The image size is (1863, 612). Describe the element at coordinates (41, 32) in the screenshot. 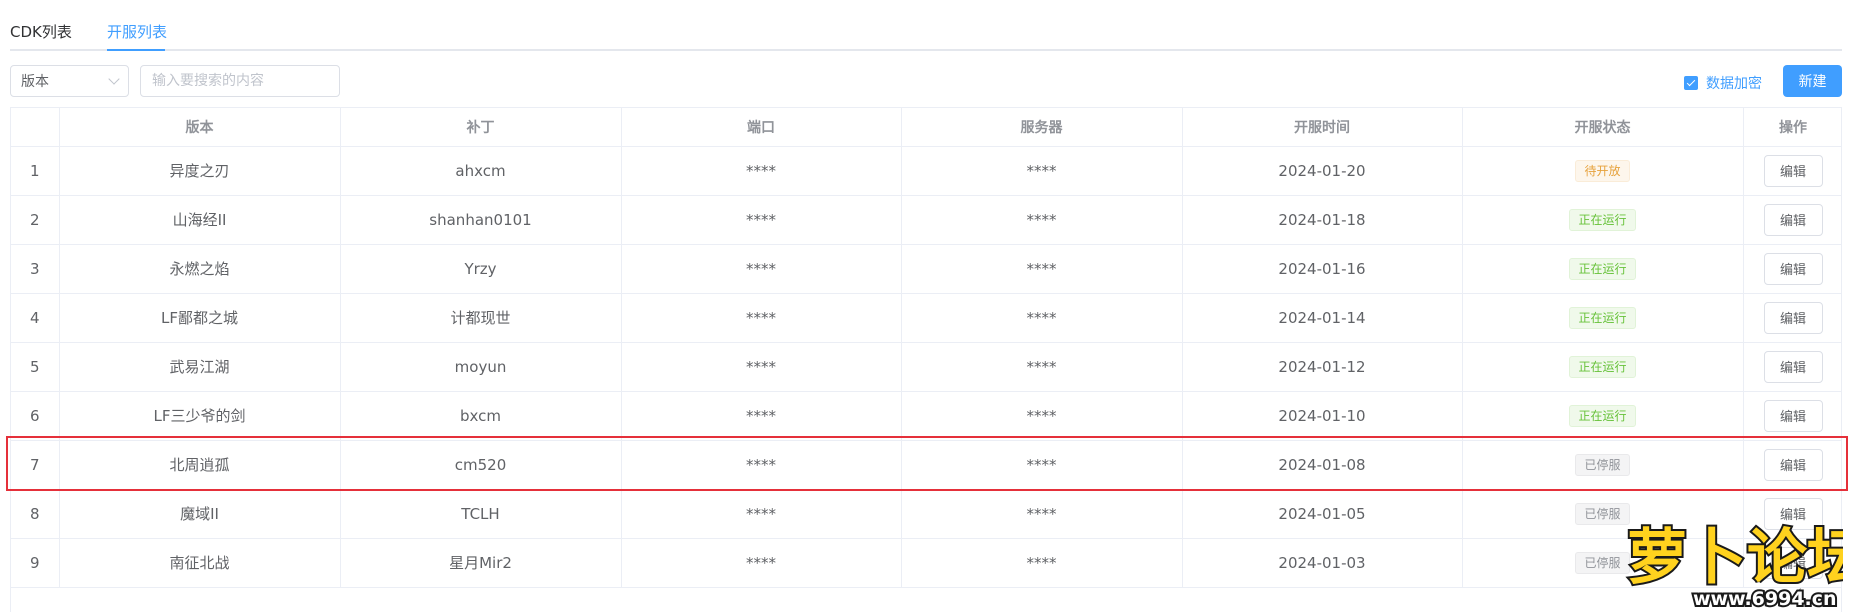

I see `tab-cdk-list: CDK列表` at that location.